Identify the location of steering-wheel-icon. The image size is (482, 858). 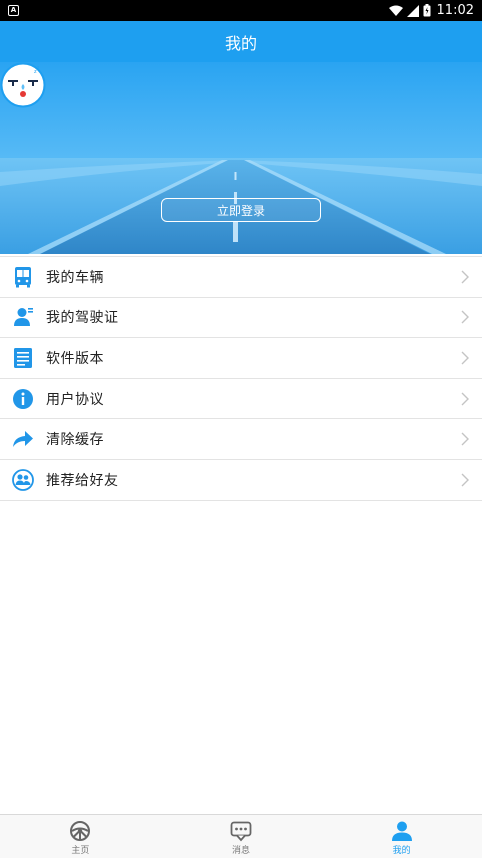
(80, 830).